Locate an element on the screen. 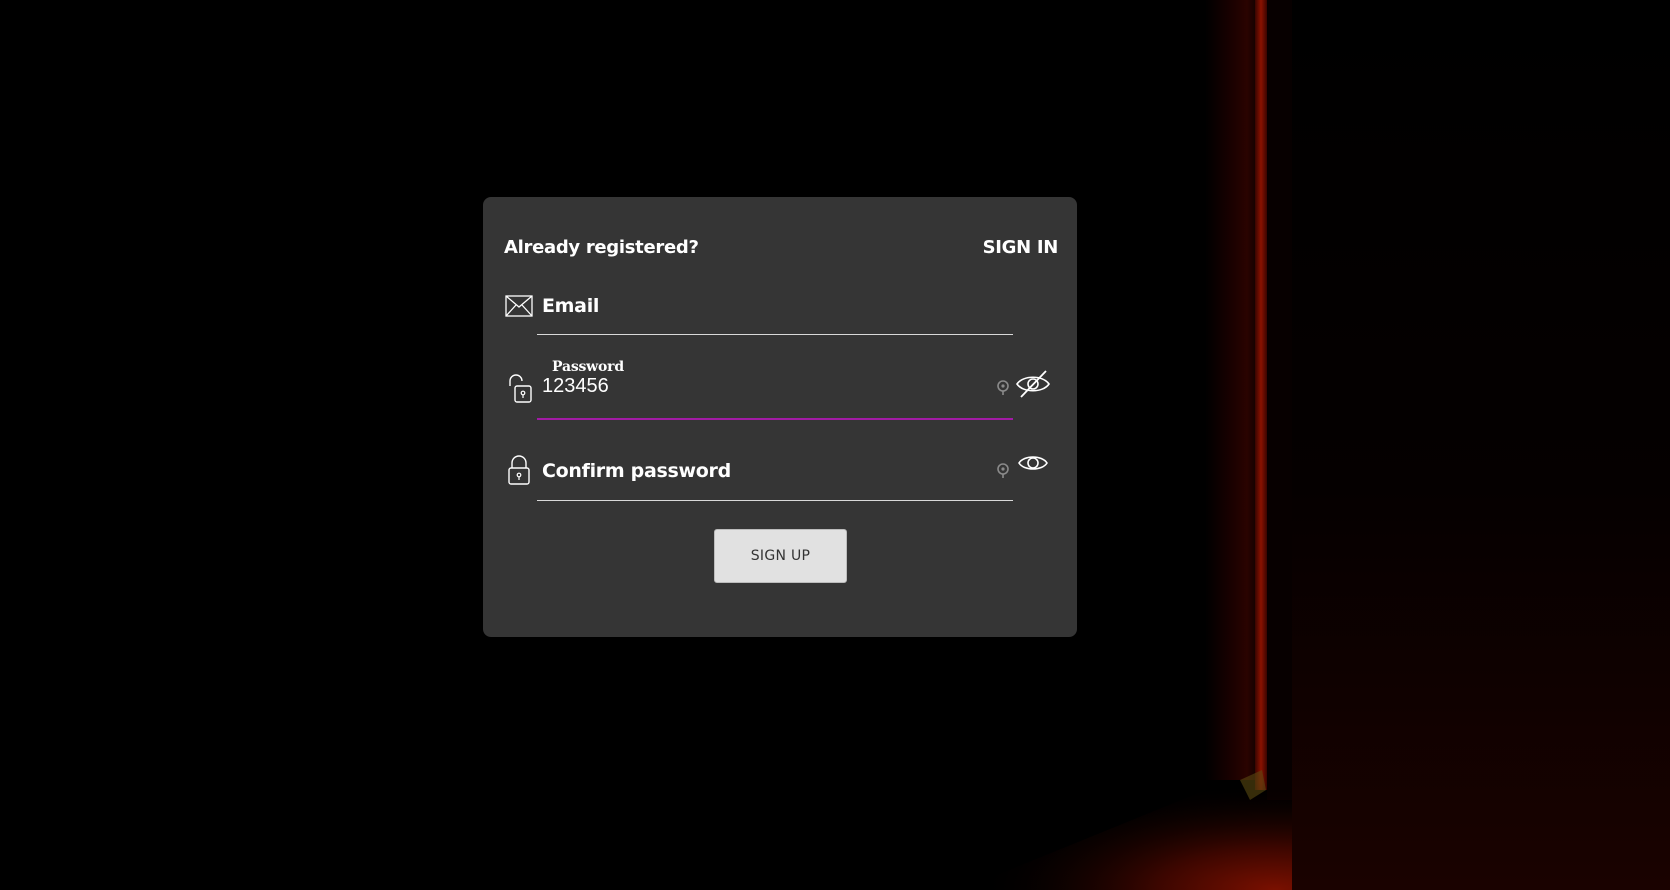  sign-in-link: SIGN IN is located at coordinates (1021, 247).